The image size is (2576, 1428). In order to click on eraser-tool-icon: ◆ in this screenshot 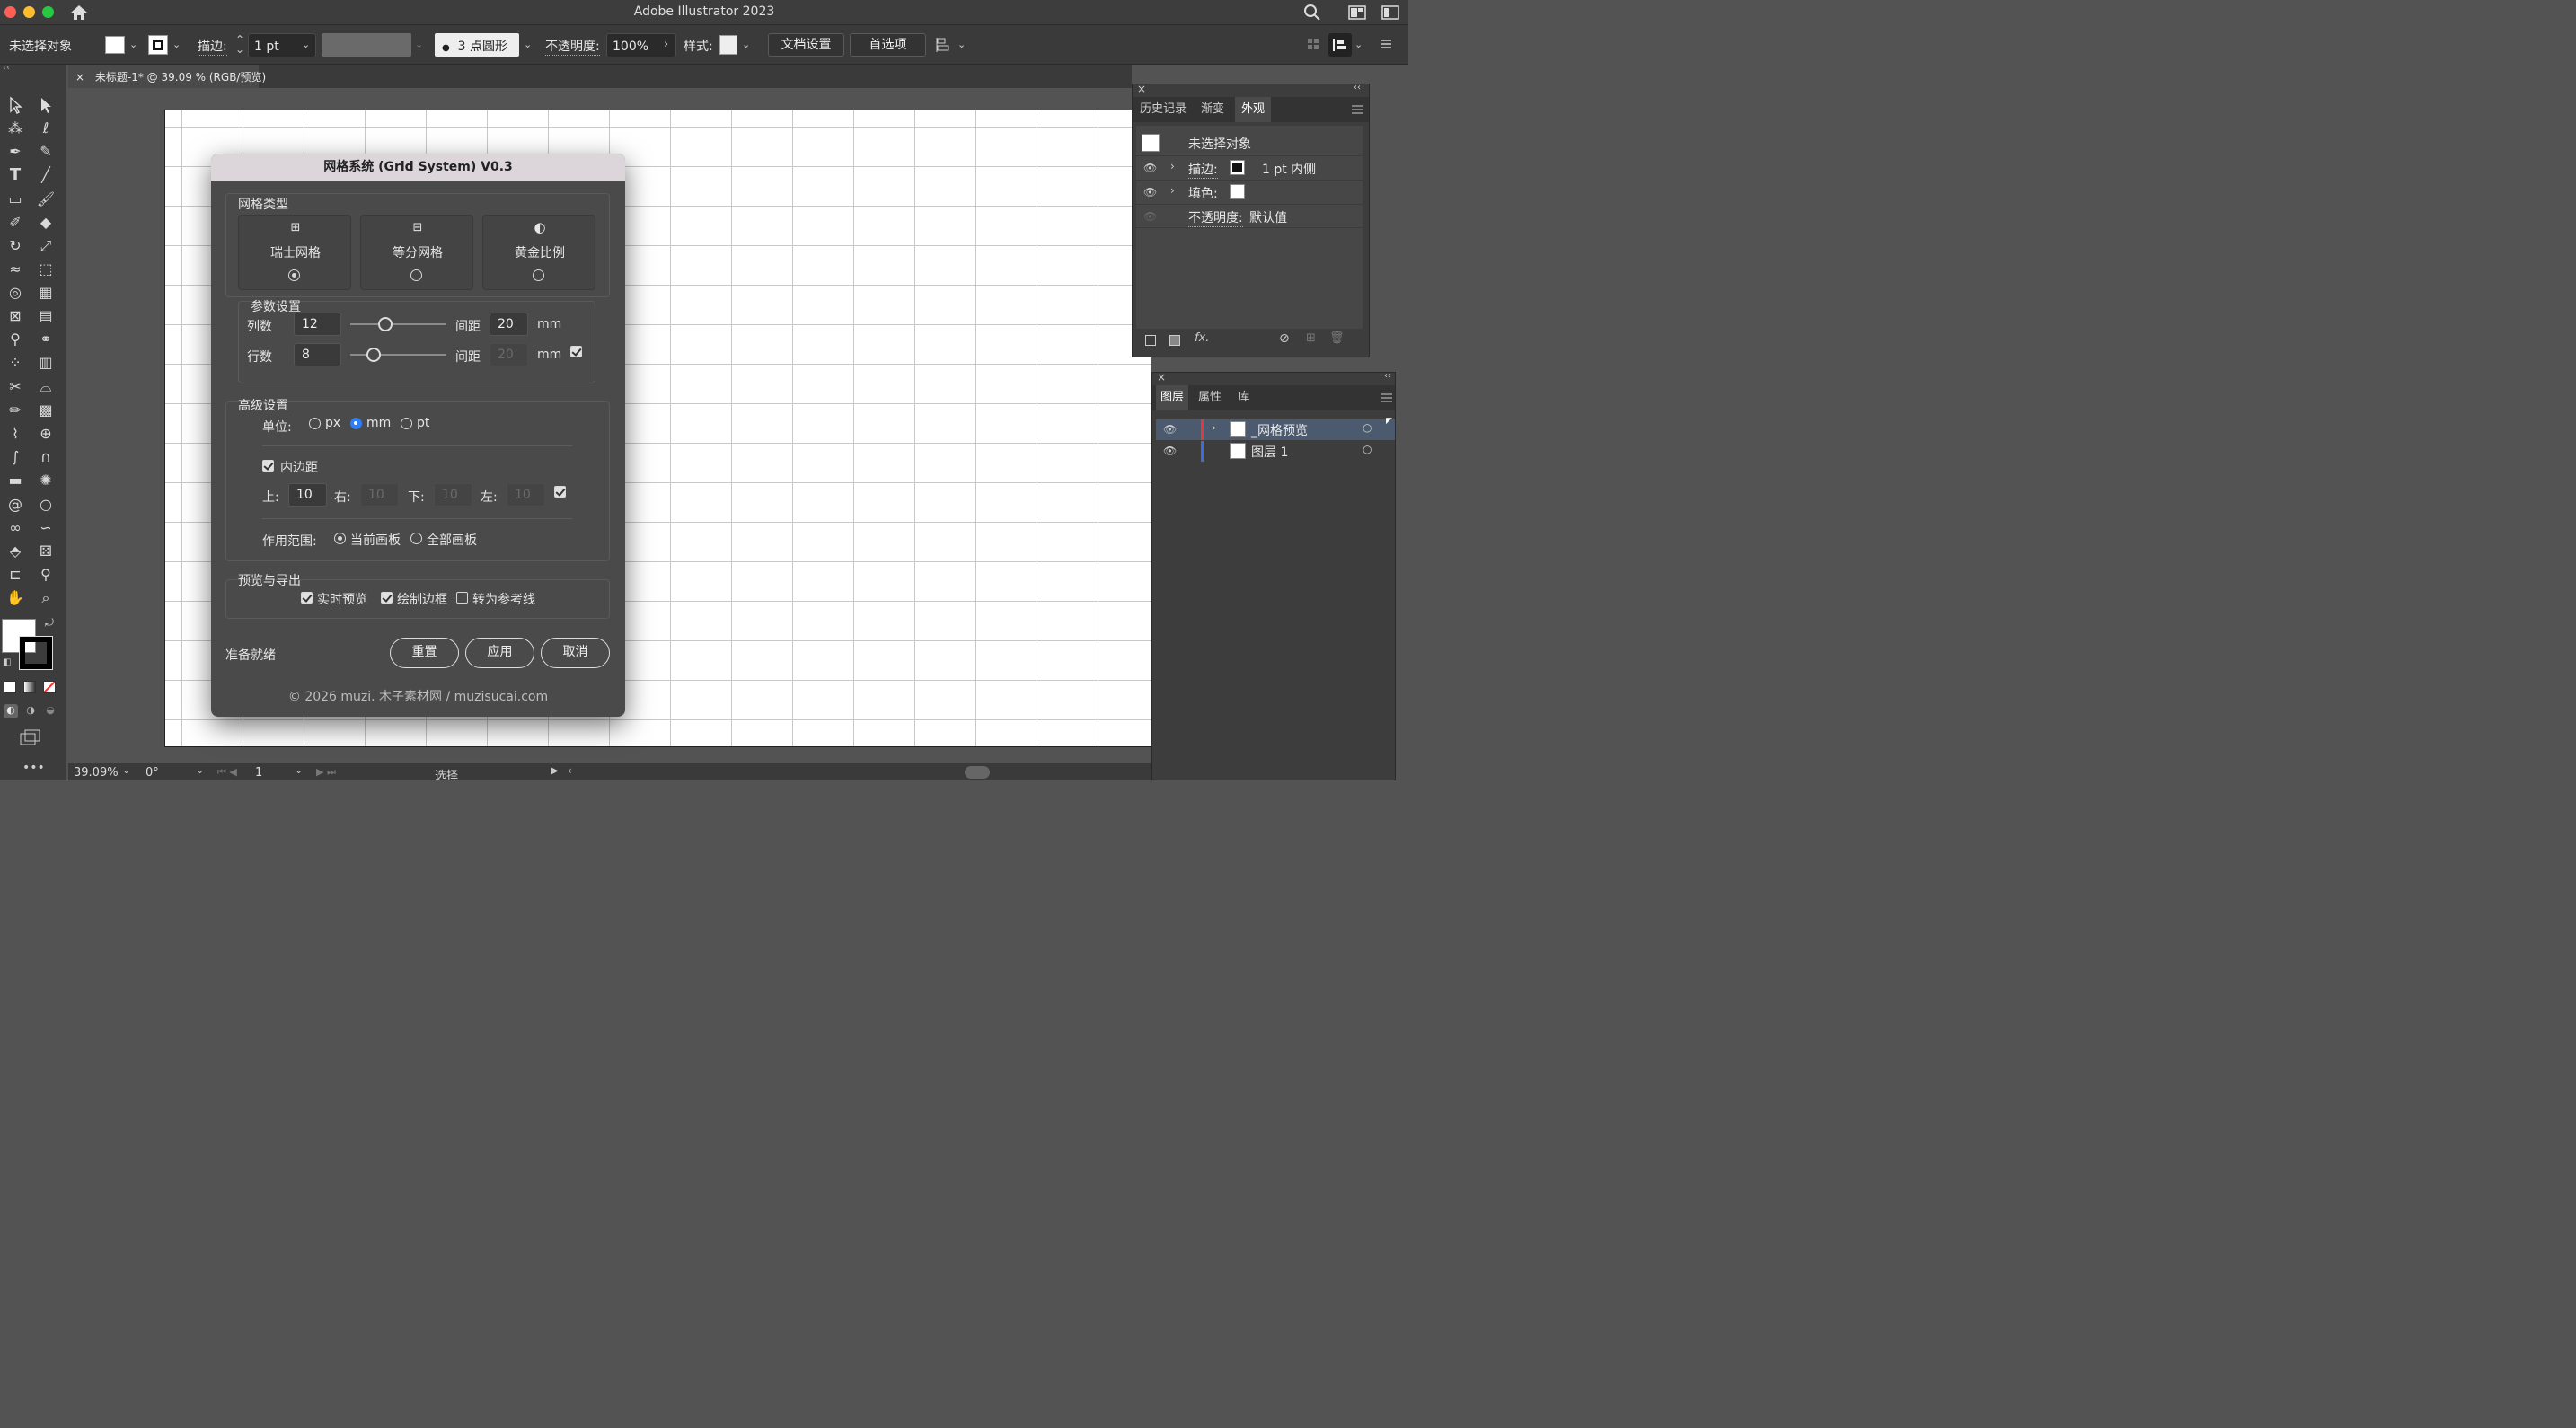, I will do `click(46, 223)`.